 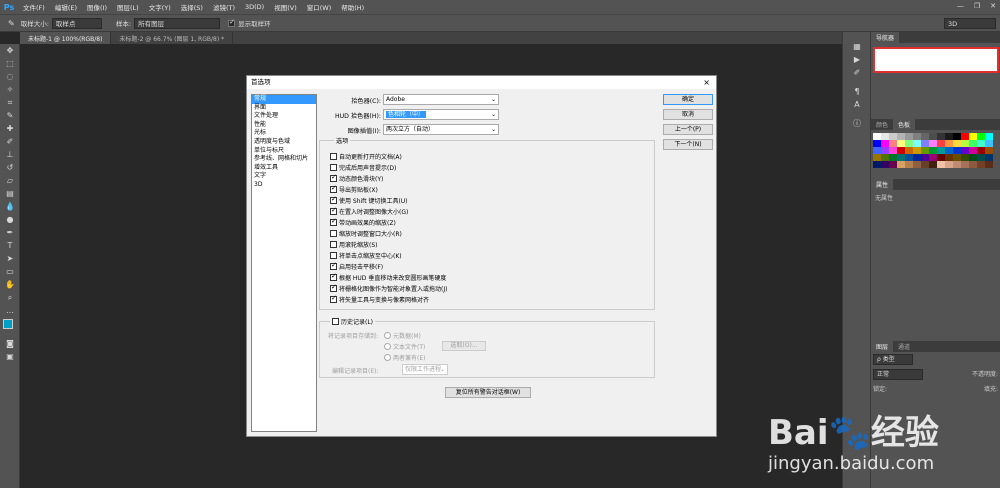 I want to click on option-checkbox-row: 缩放时调整窗口大小(R), so click(x=366, y=233).